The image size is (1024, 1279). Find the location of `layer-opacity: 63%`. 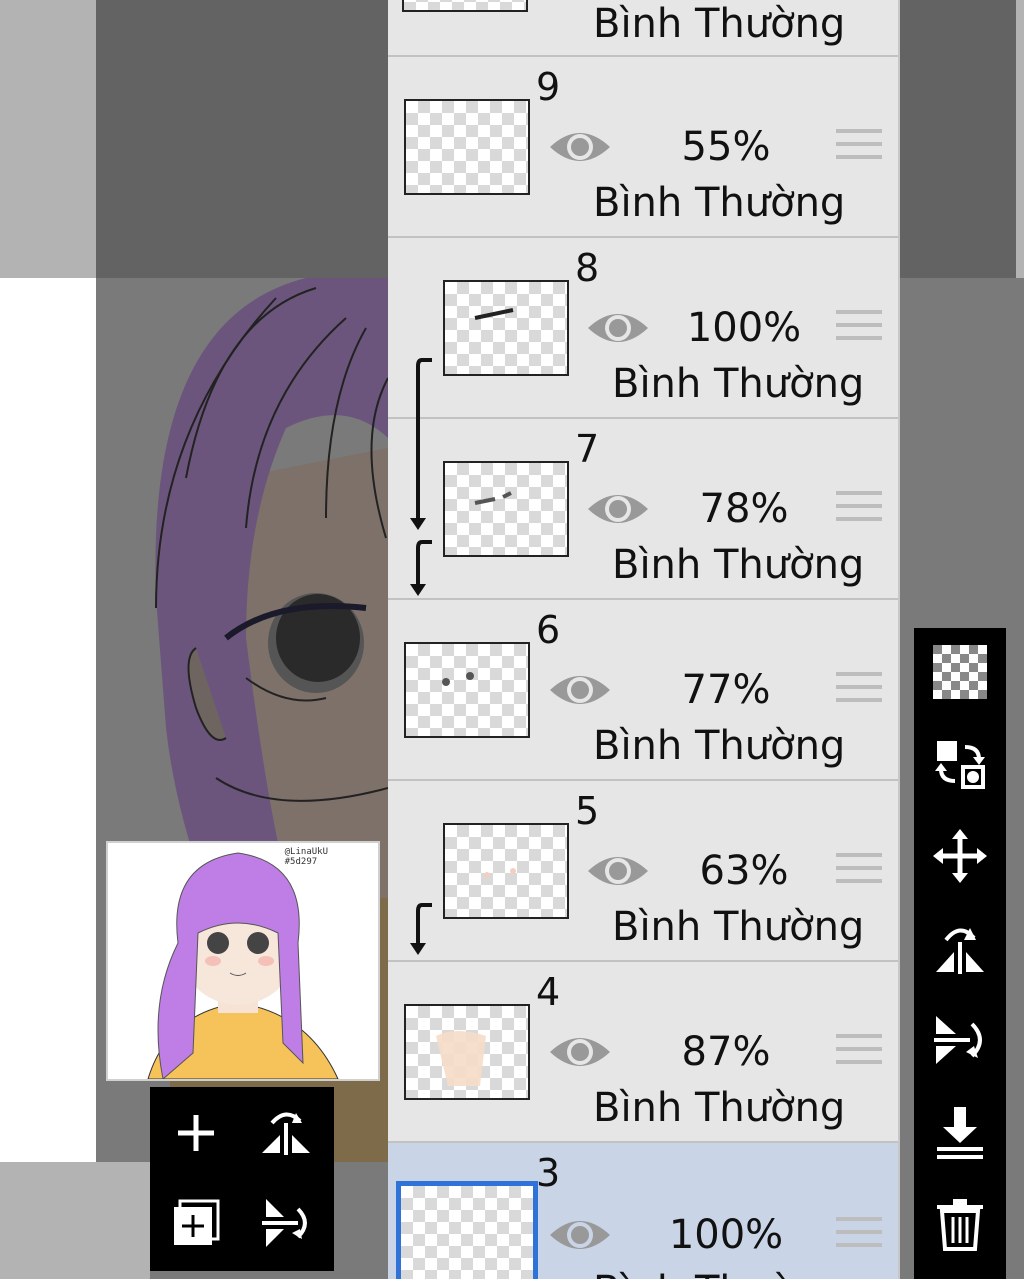

layer-opacity: 63% is located at coordinates (744, 871).